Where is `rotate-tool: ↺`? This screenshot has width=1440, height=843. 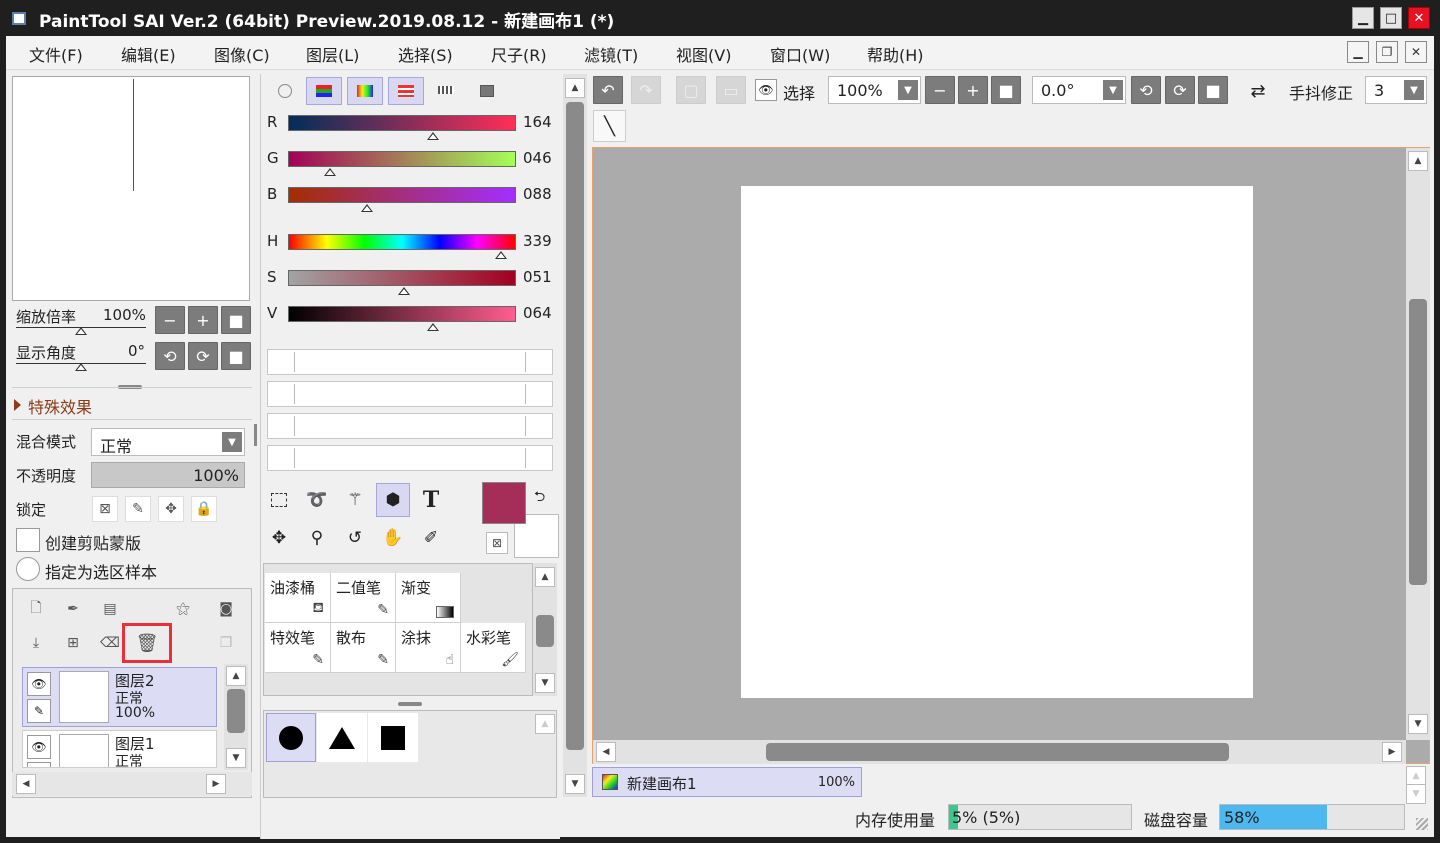 rotate-tool: ↺ is located at coordinates (355, 538).